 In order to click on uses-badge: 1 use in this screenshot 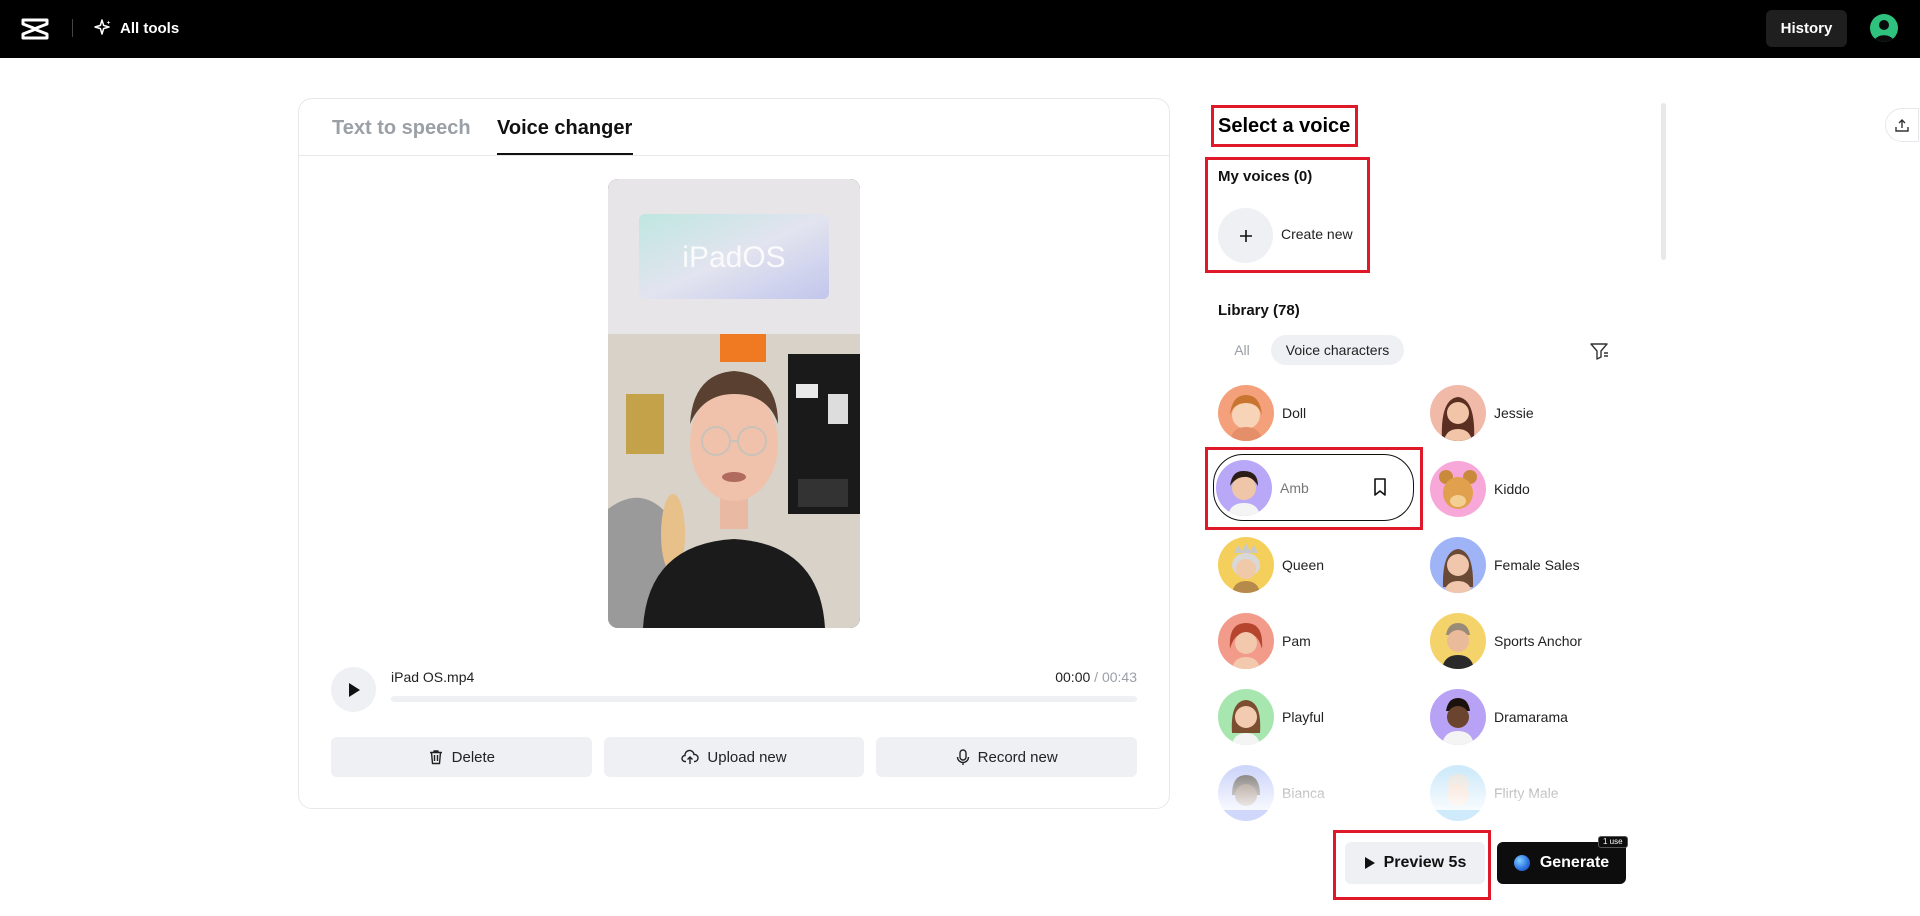, I will do `click(1613, 842)`.